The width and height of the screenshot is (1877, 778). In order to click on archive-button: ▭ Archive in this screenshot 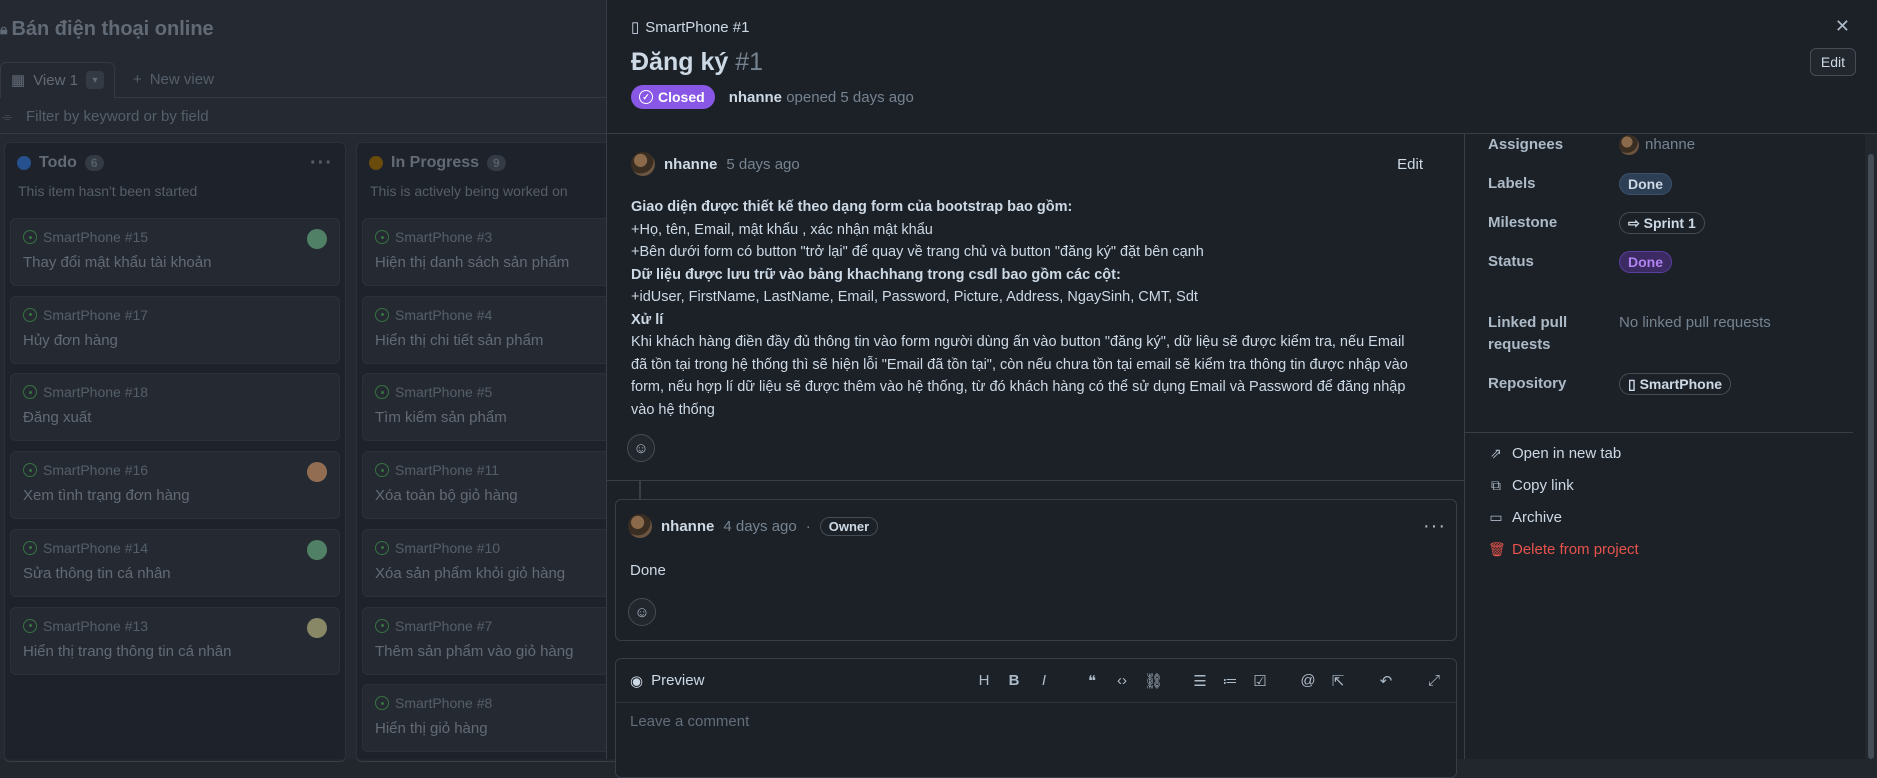, I will do `click(1525, 517)`.